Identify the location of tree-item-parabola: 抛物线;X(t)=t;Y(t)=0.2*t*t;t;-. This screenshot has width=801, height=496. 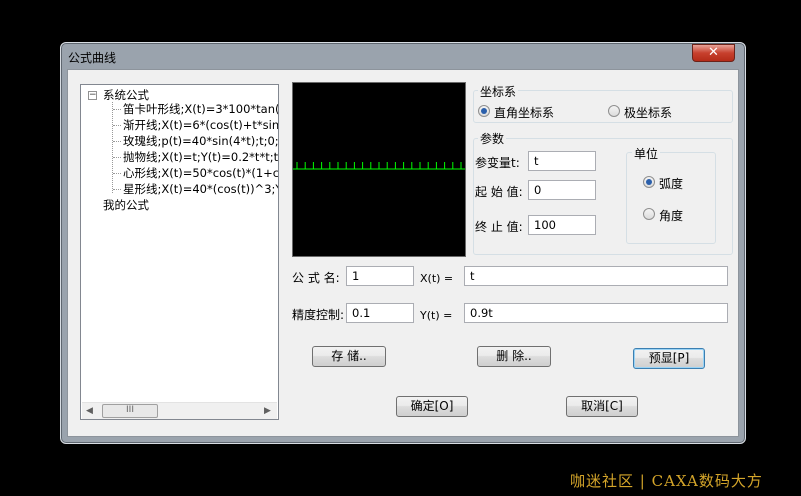
(200, 157).